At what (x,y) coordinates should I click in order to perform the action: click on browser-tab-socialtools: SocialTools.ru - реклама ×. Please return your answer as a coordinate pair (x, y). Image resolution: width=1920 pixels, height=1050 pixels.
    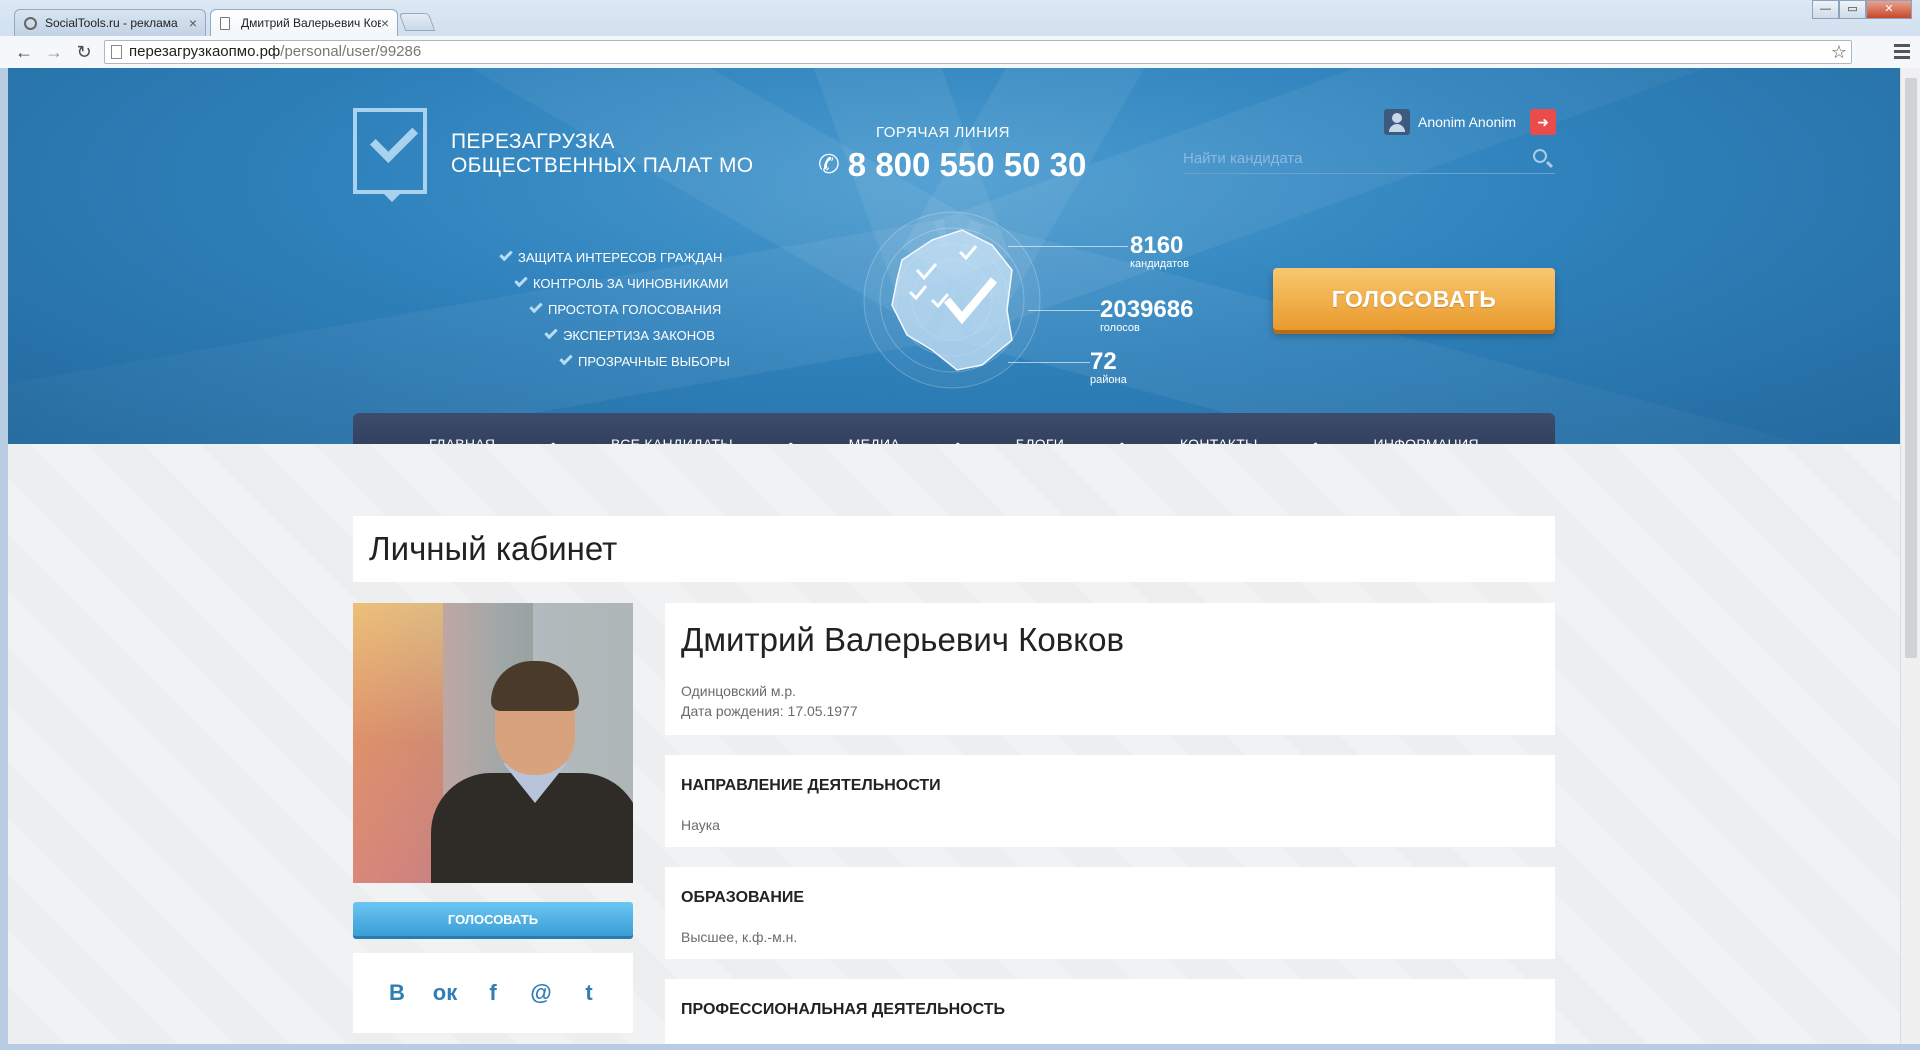
    Looking at the image, I should click on (110, 22).